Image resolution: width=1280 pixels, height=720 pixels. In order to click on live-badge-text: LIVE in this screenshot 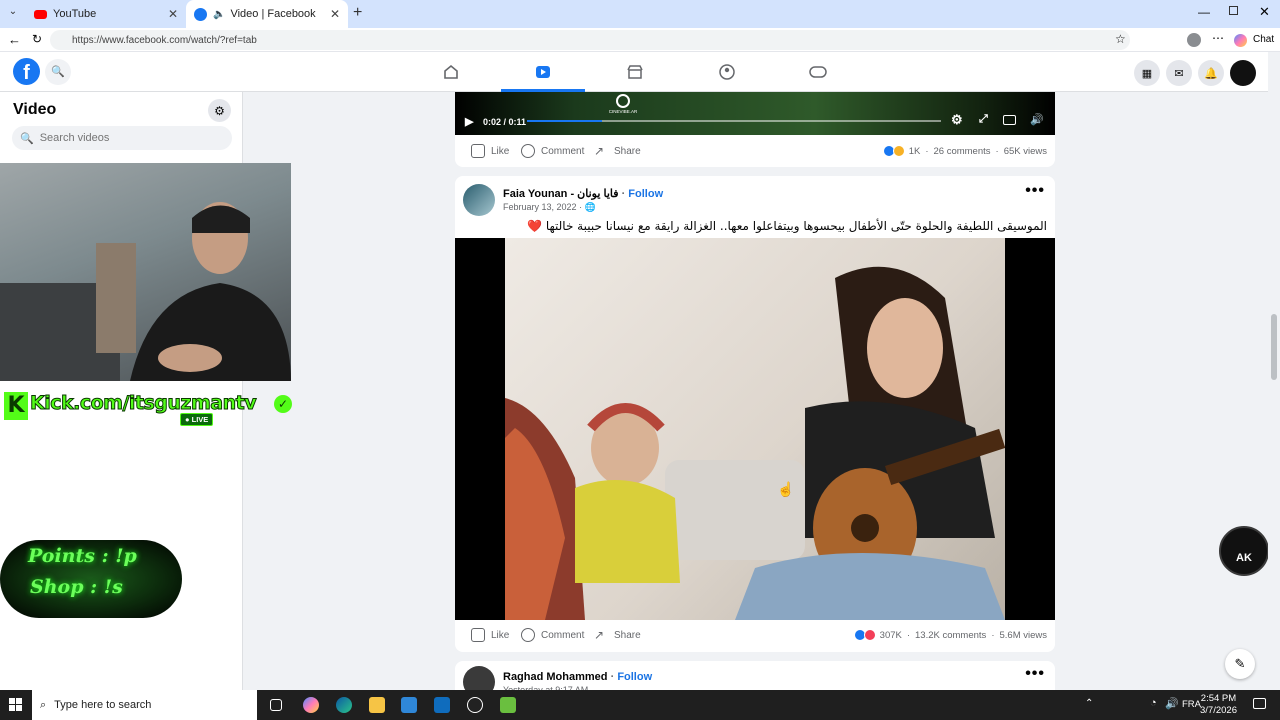, I will do `click(200, 419)`.